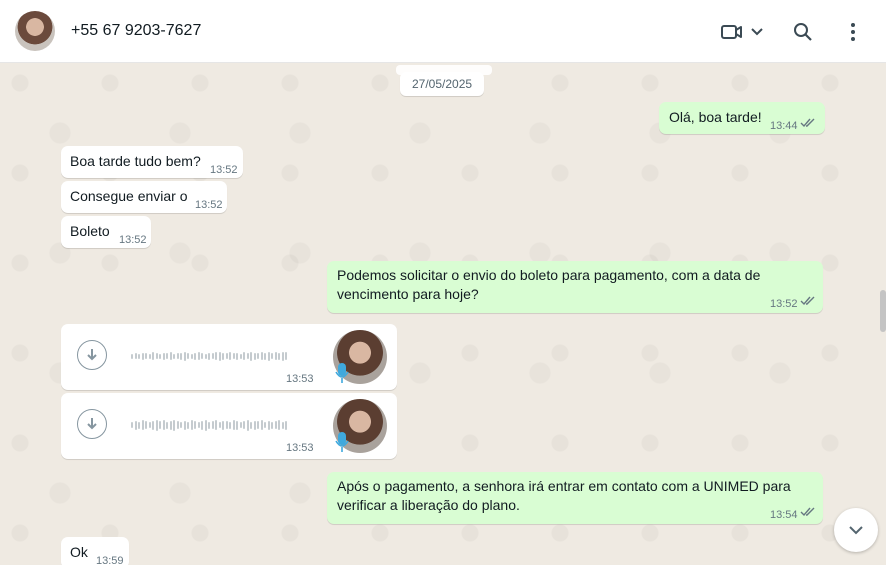 The width and height of the screenshot is (886, 565). I want to click on message-text: Consegue enviar o, so click(129, 196).